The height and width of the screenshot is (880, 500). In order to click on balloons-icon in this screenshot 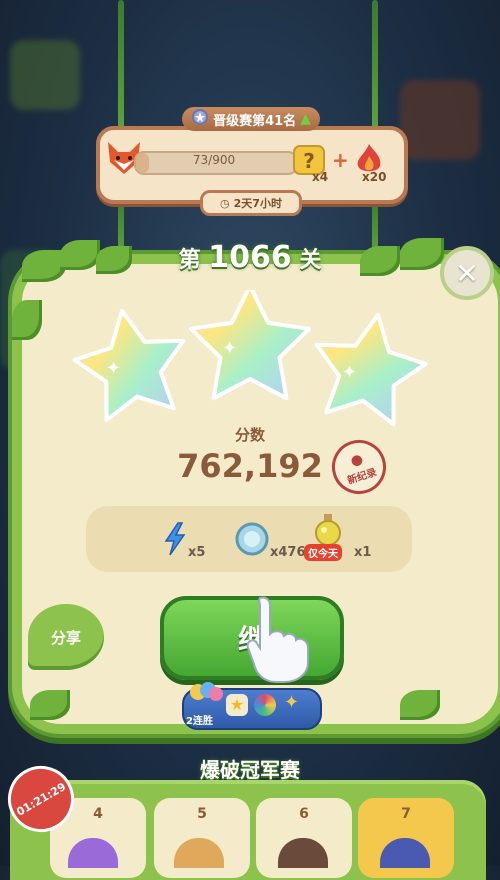, I will do `click(206, 691)`.